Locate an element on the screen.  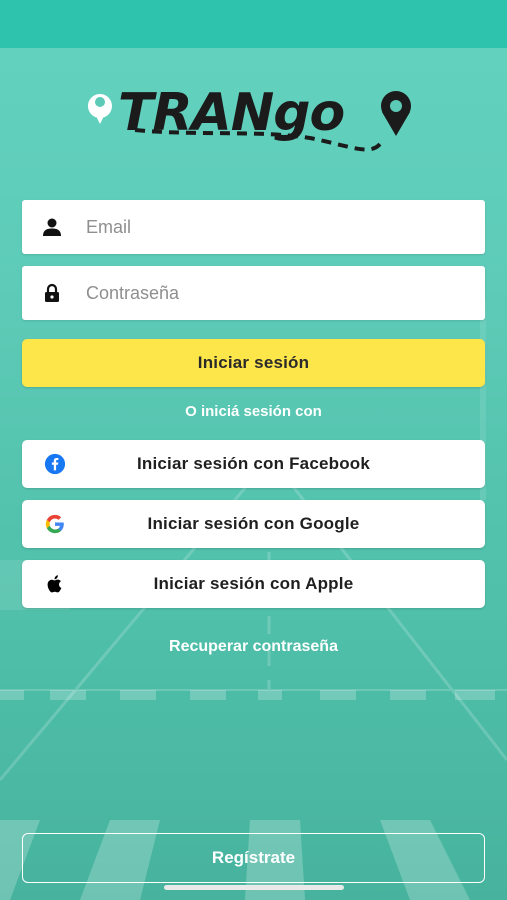
login-button-label: Iniciar sesión is located at coordinates (253, 362).